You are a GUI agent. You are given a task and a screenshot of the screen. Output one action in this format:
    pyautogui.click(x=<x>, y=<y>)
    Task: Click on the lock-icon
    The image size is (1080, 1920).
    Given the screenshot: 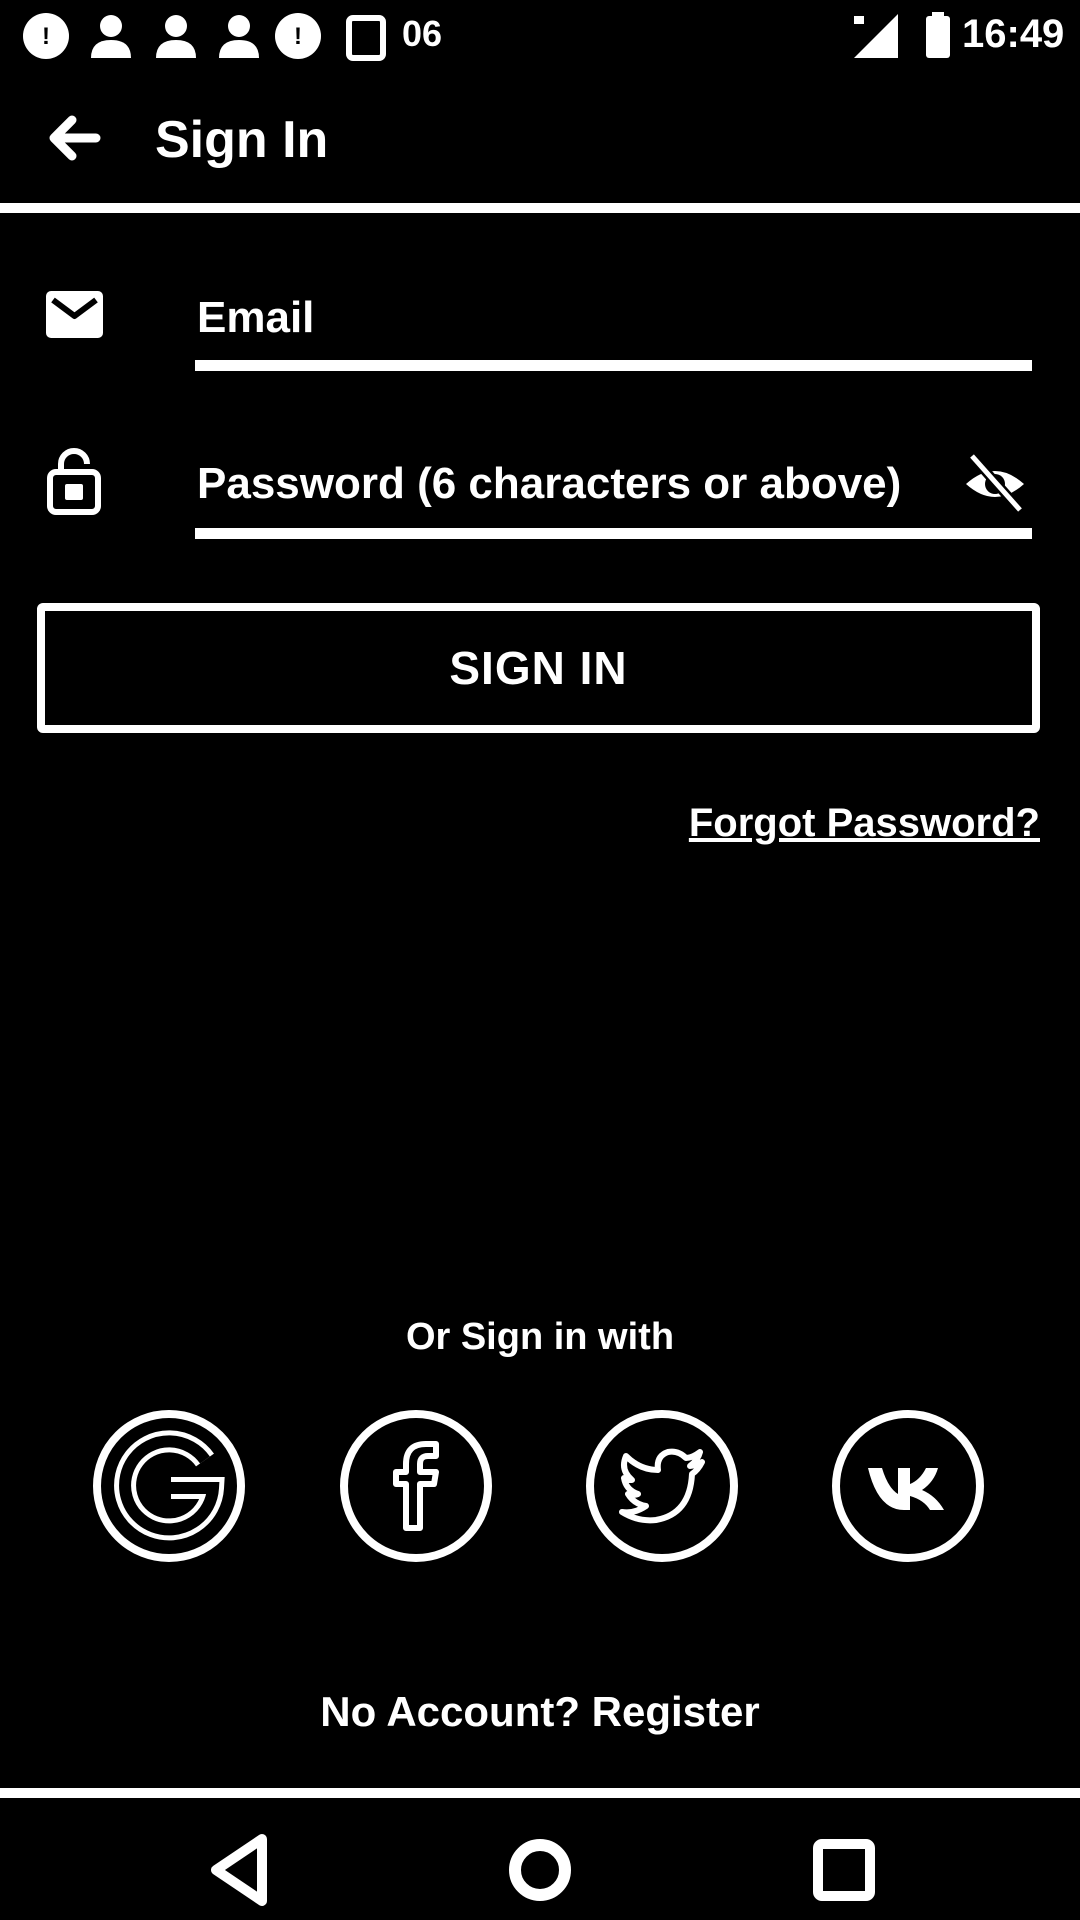 What is the action you would take?
    pyautogui.click(x=74, y=480)
    